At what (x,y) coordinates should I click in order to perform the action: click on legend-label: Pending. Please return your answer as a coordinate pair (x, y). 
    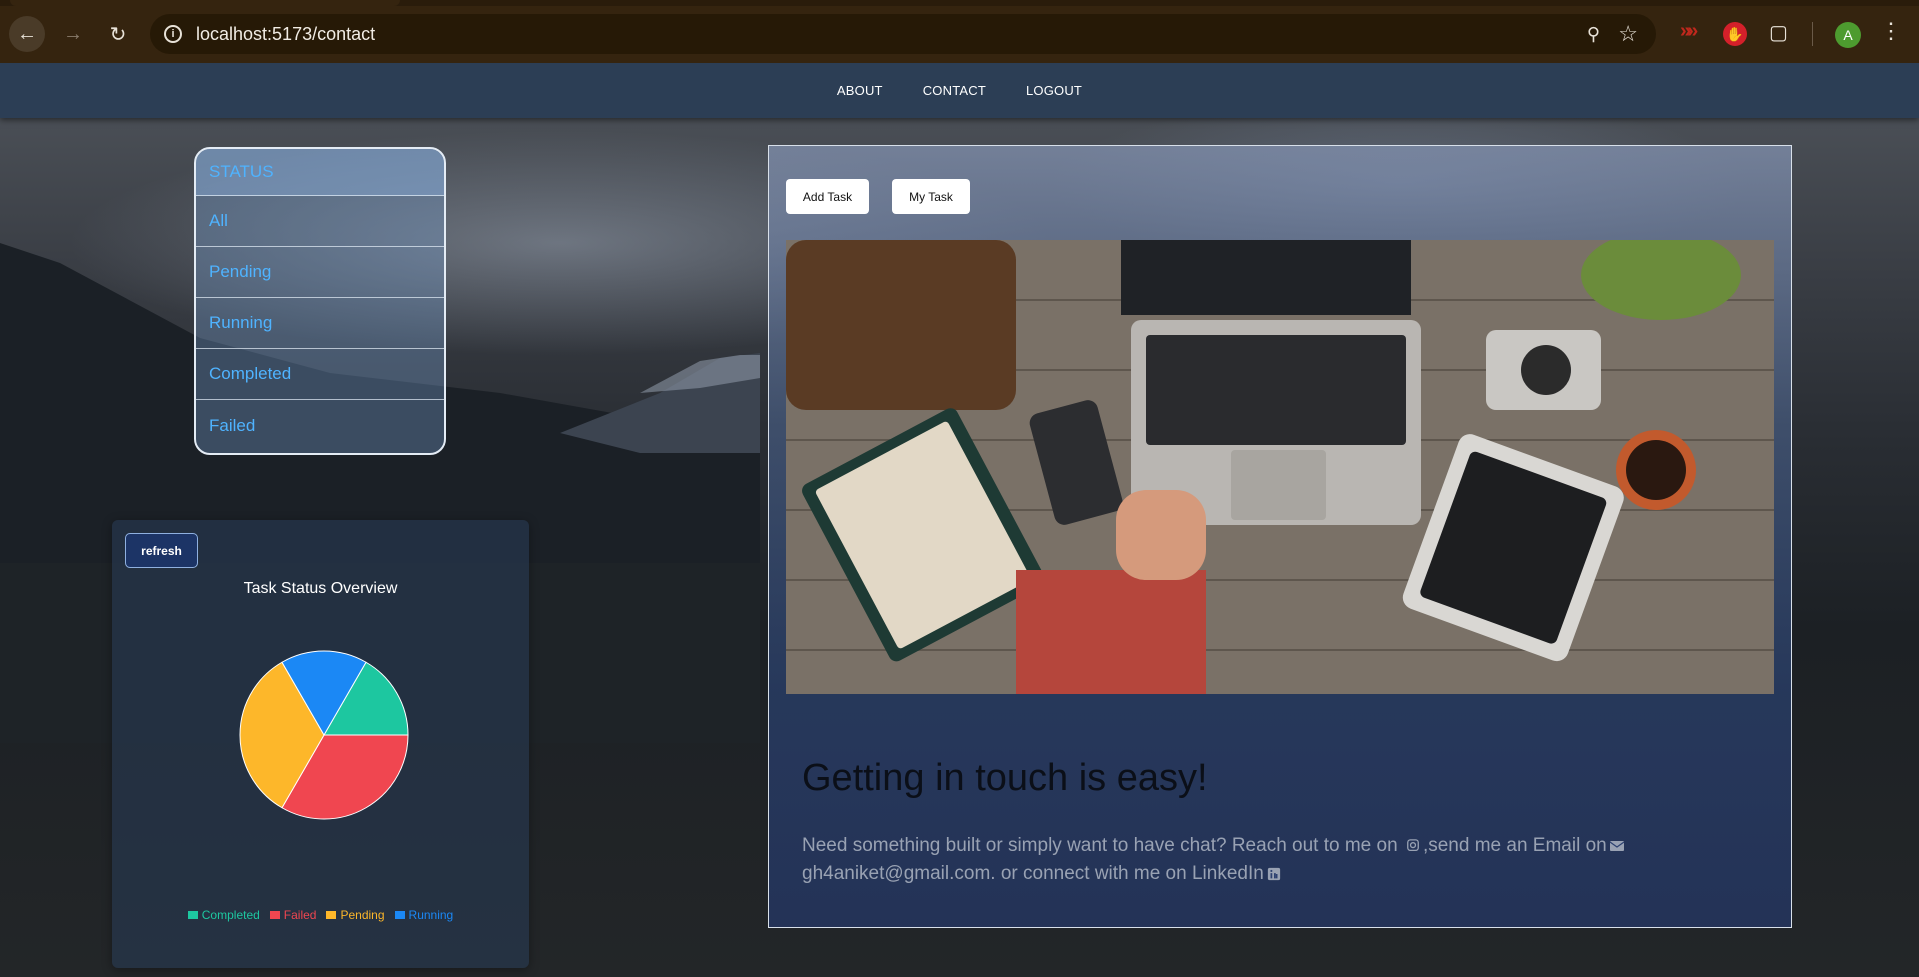
    Looking at the image, I should click on (362, 915).